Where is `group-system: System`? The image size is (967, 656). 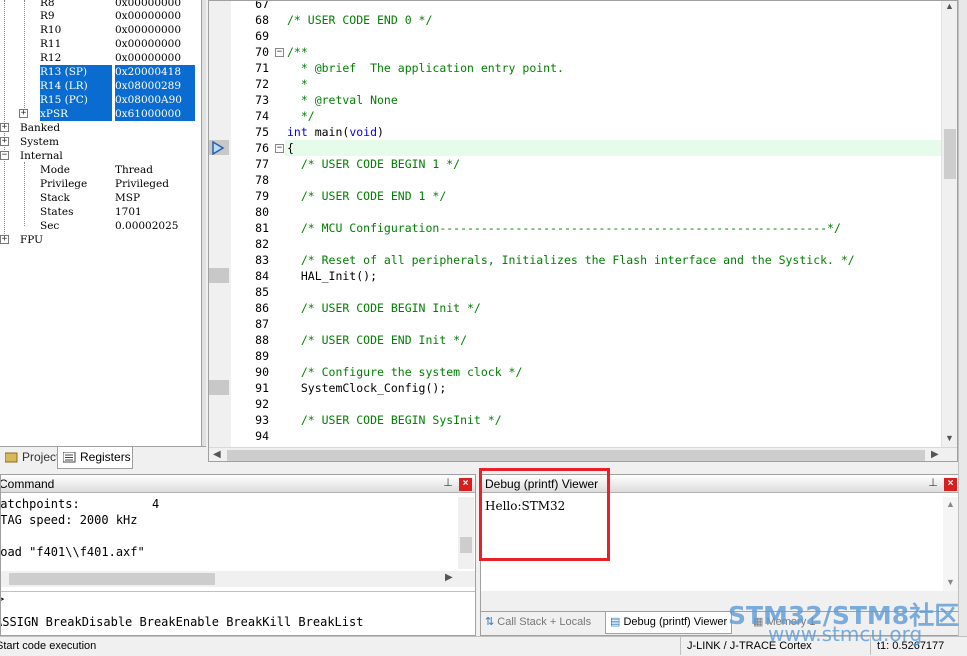 group-system: System is located at coordinates (100, 142).